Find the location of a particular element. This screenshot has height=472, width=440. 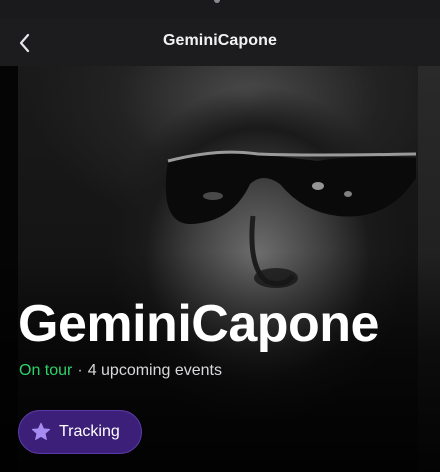

star-icon is located at coordinates (41, 431).